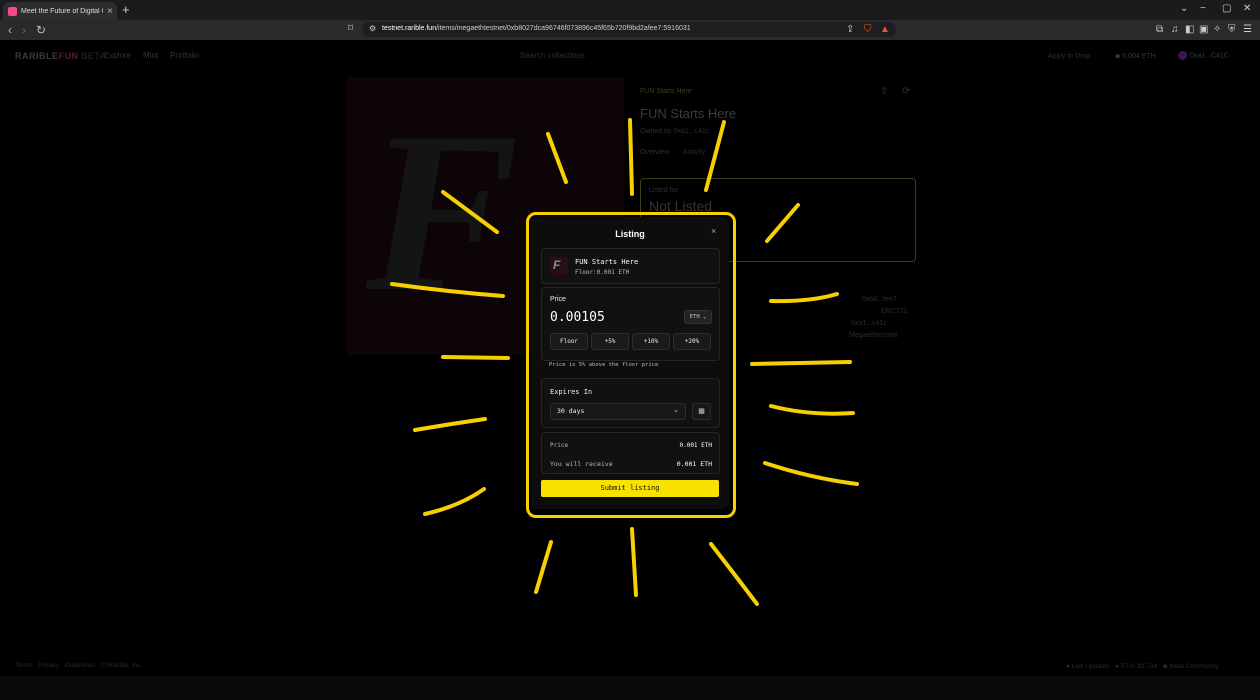 This screenshot has width=1260, height=700. Describe the element at coordinates (126, 9) in the screenshot. I see `new-tab-button: +` at that location.